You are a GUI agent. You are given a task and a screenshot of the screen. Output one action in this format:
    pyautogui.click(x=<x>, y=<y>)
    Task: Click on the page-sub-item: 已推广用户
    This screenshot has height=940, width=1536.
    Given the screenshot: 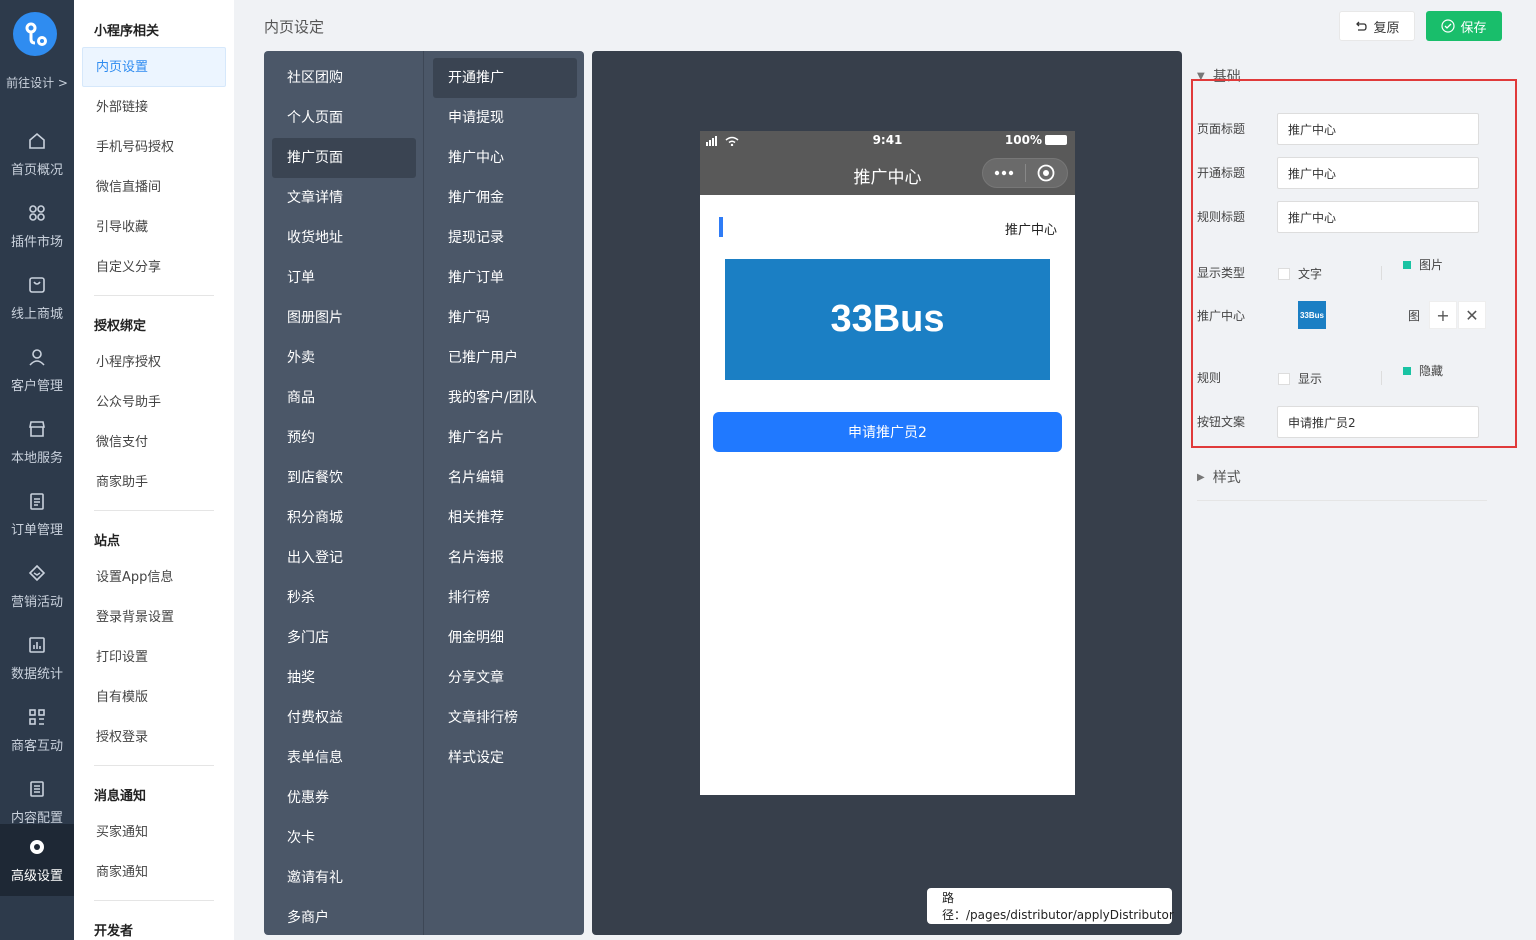 What is the action you would take?
    pyautogui.click(x=505, y=358)
    